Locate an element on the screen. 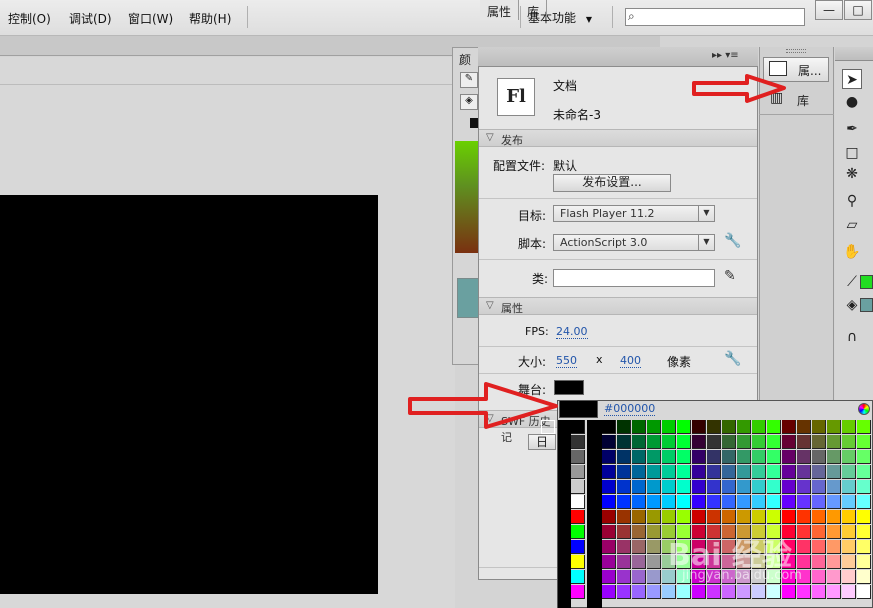 The image size is (873, 608). deco-tool-icon: ❋ is located at coordinates (852, 174).